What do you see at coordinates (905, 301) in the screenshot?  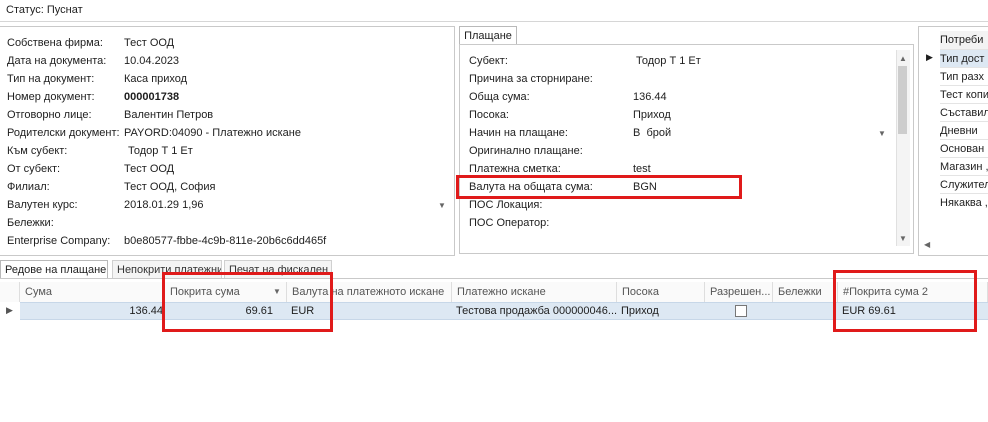 I see `highlight-covered2-box` at bounding box center [905, 301].